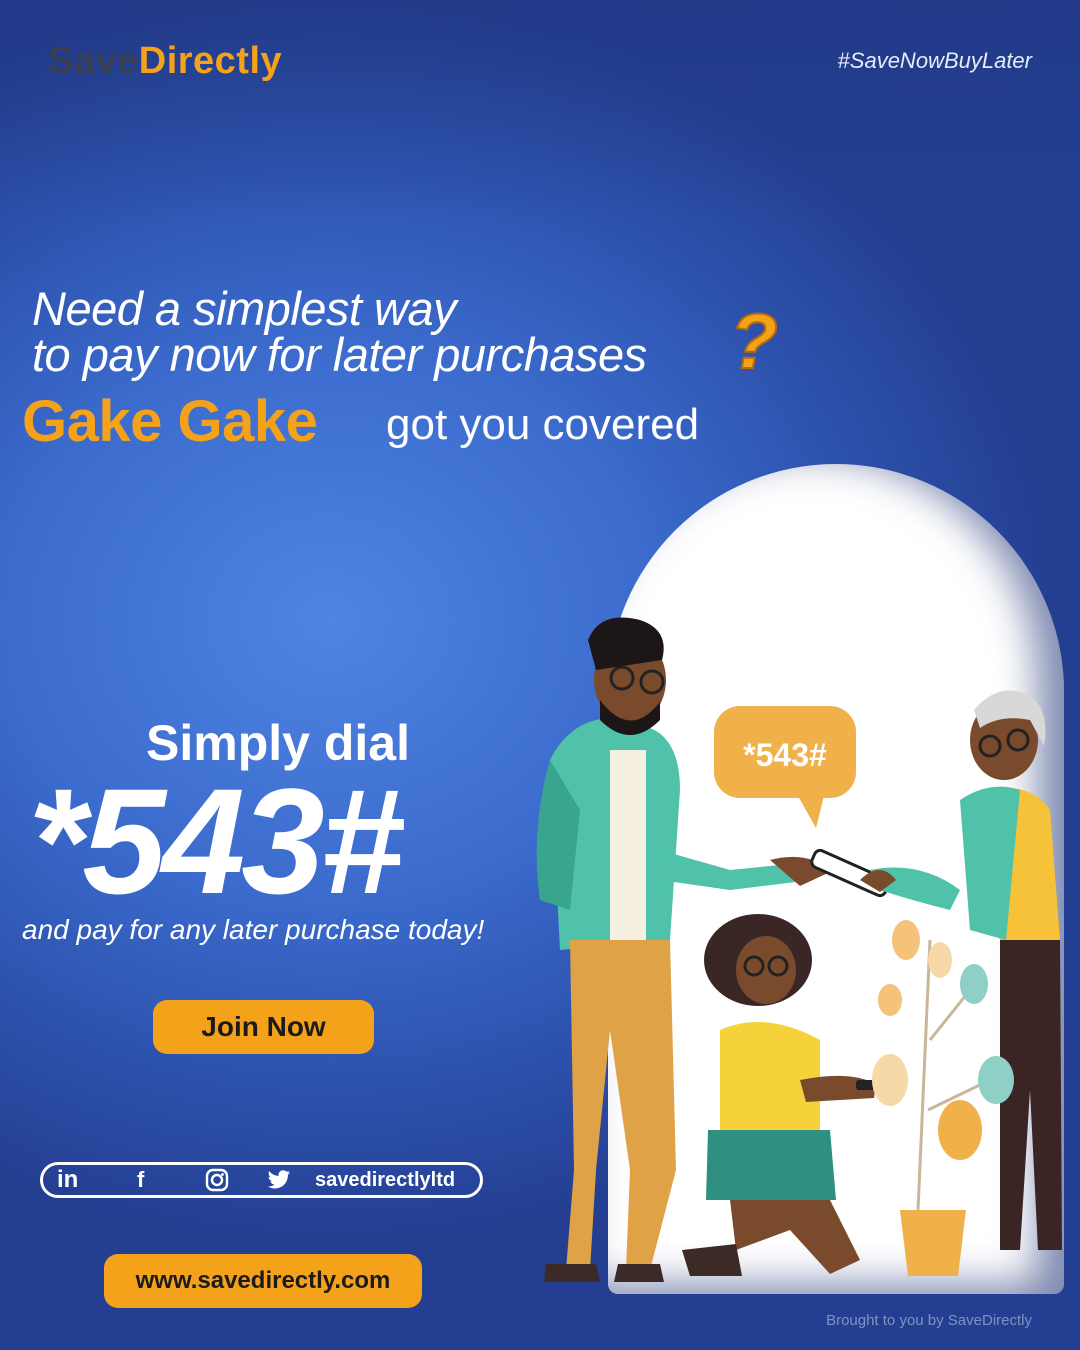 The width and height of the screenshot is (1080, 1350). What do you see at coordinates (543, 424) in the screenshot?
I see `headline-rest: got you covered` at bounding box center [543, 424].